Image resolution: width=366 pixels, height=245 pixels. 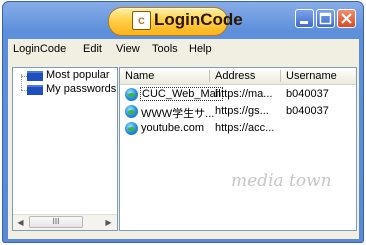 I want to click on maximize-button, so click(x=325, y=18).